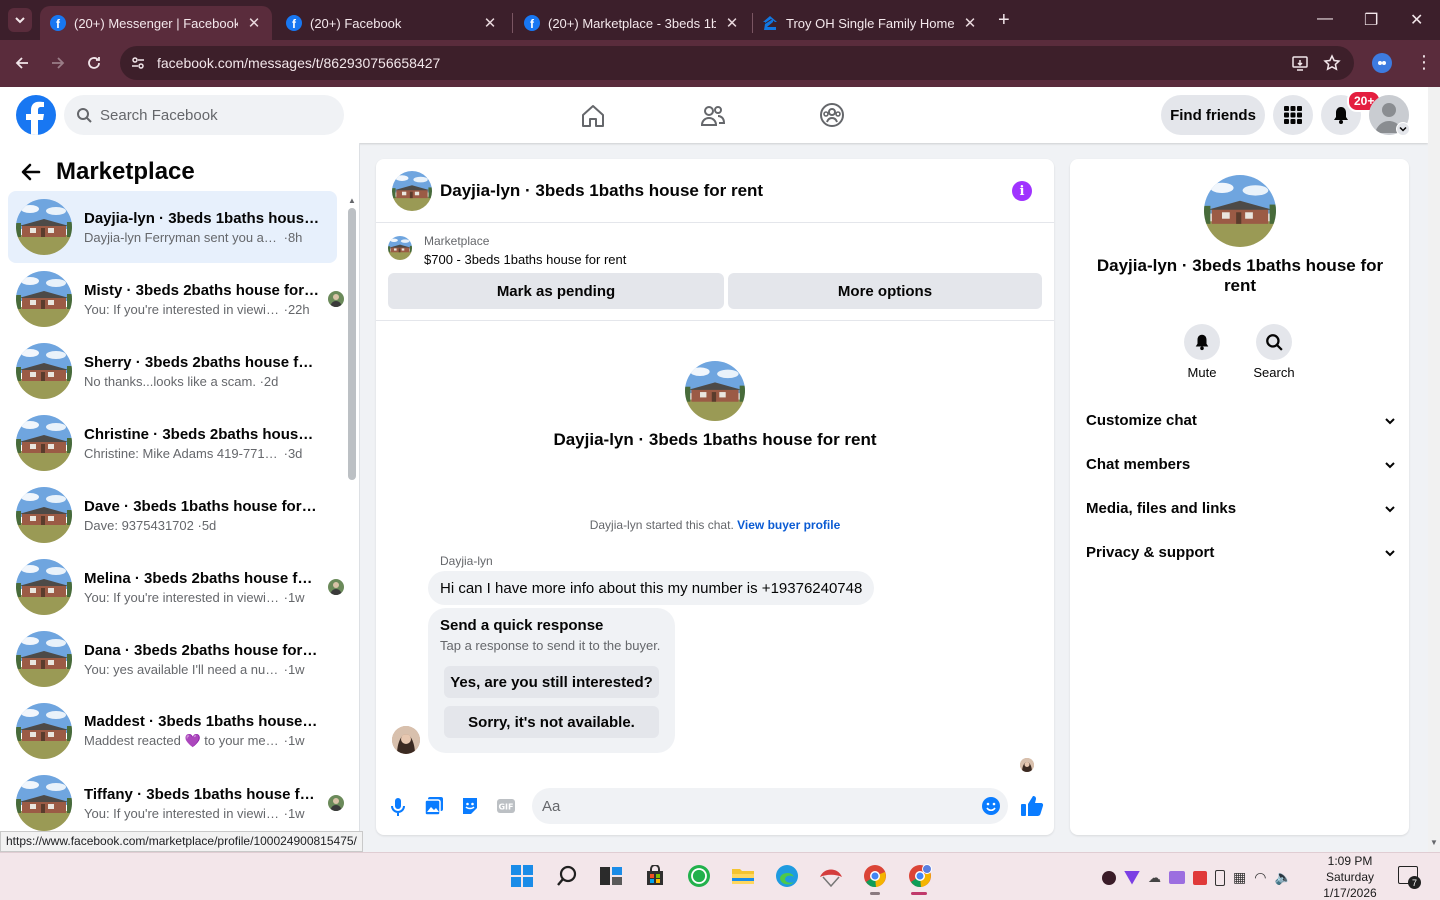  Describe the element at coordinates (298, 309) in the screenshot. I see `conversation-time: 22h` at that location.